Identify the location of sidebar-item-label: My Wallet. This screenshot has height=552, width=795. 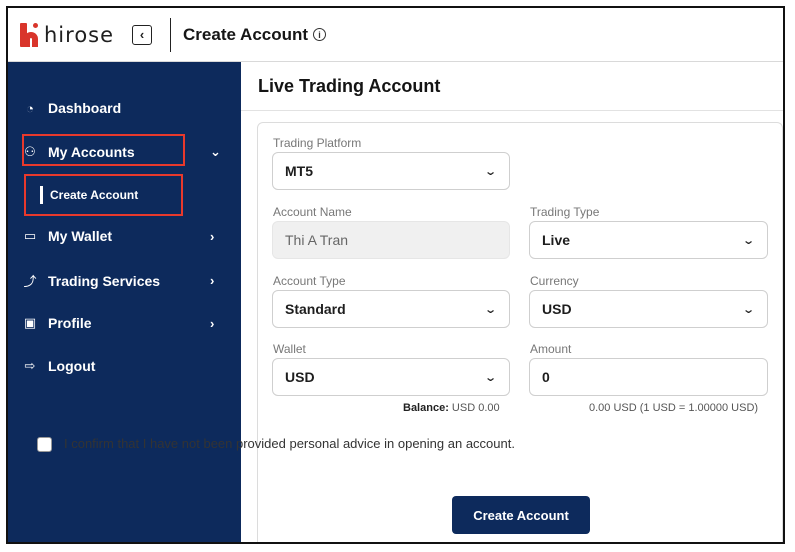
(80, 236).